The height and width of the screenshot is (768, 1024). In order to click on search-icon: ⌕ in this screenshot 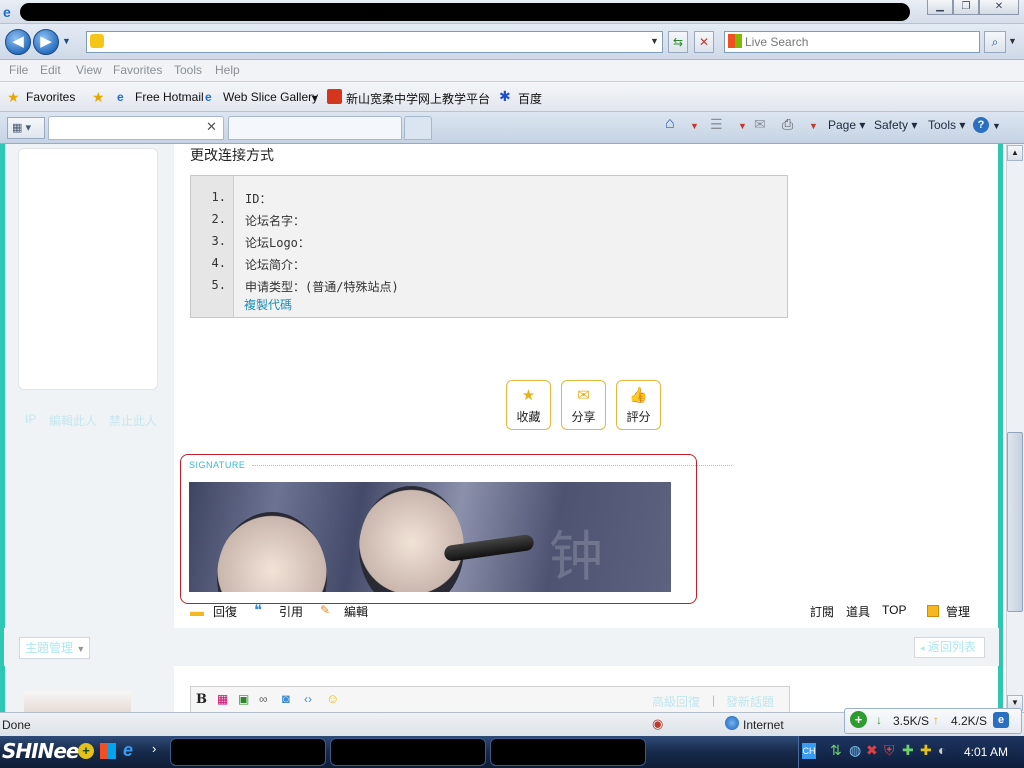, I will do `click(995, 42)`.